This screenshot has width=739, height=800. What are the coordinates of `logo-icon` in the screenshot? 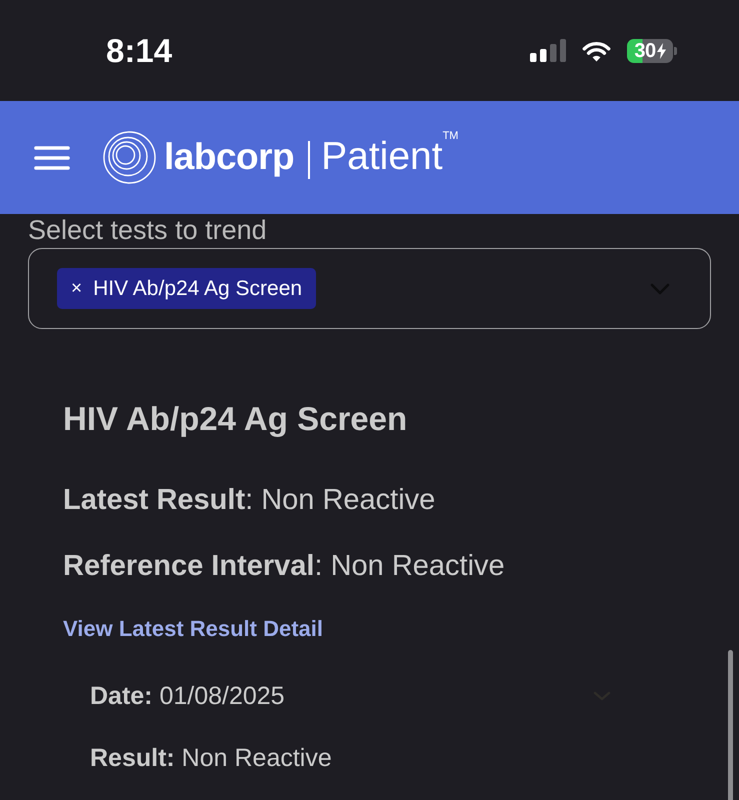 It's located at (129, 157).